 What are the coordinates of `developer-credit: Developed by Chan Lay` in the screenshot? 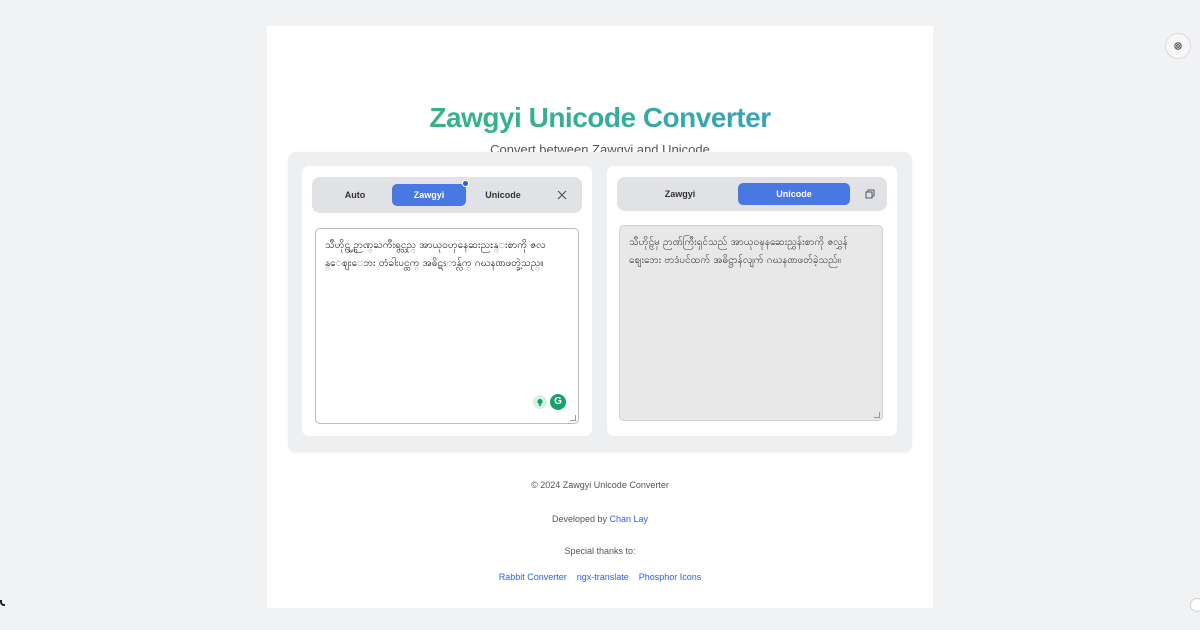 It's located at (600, 519).